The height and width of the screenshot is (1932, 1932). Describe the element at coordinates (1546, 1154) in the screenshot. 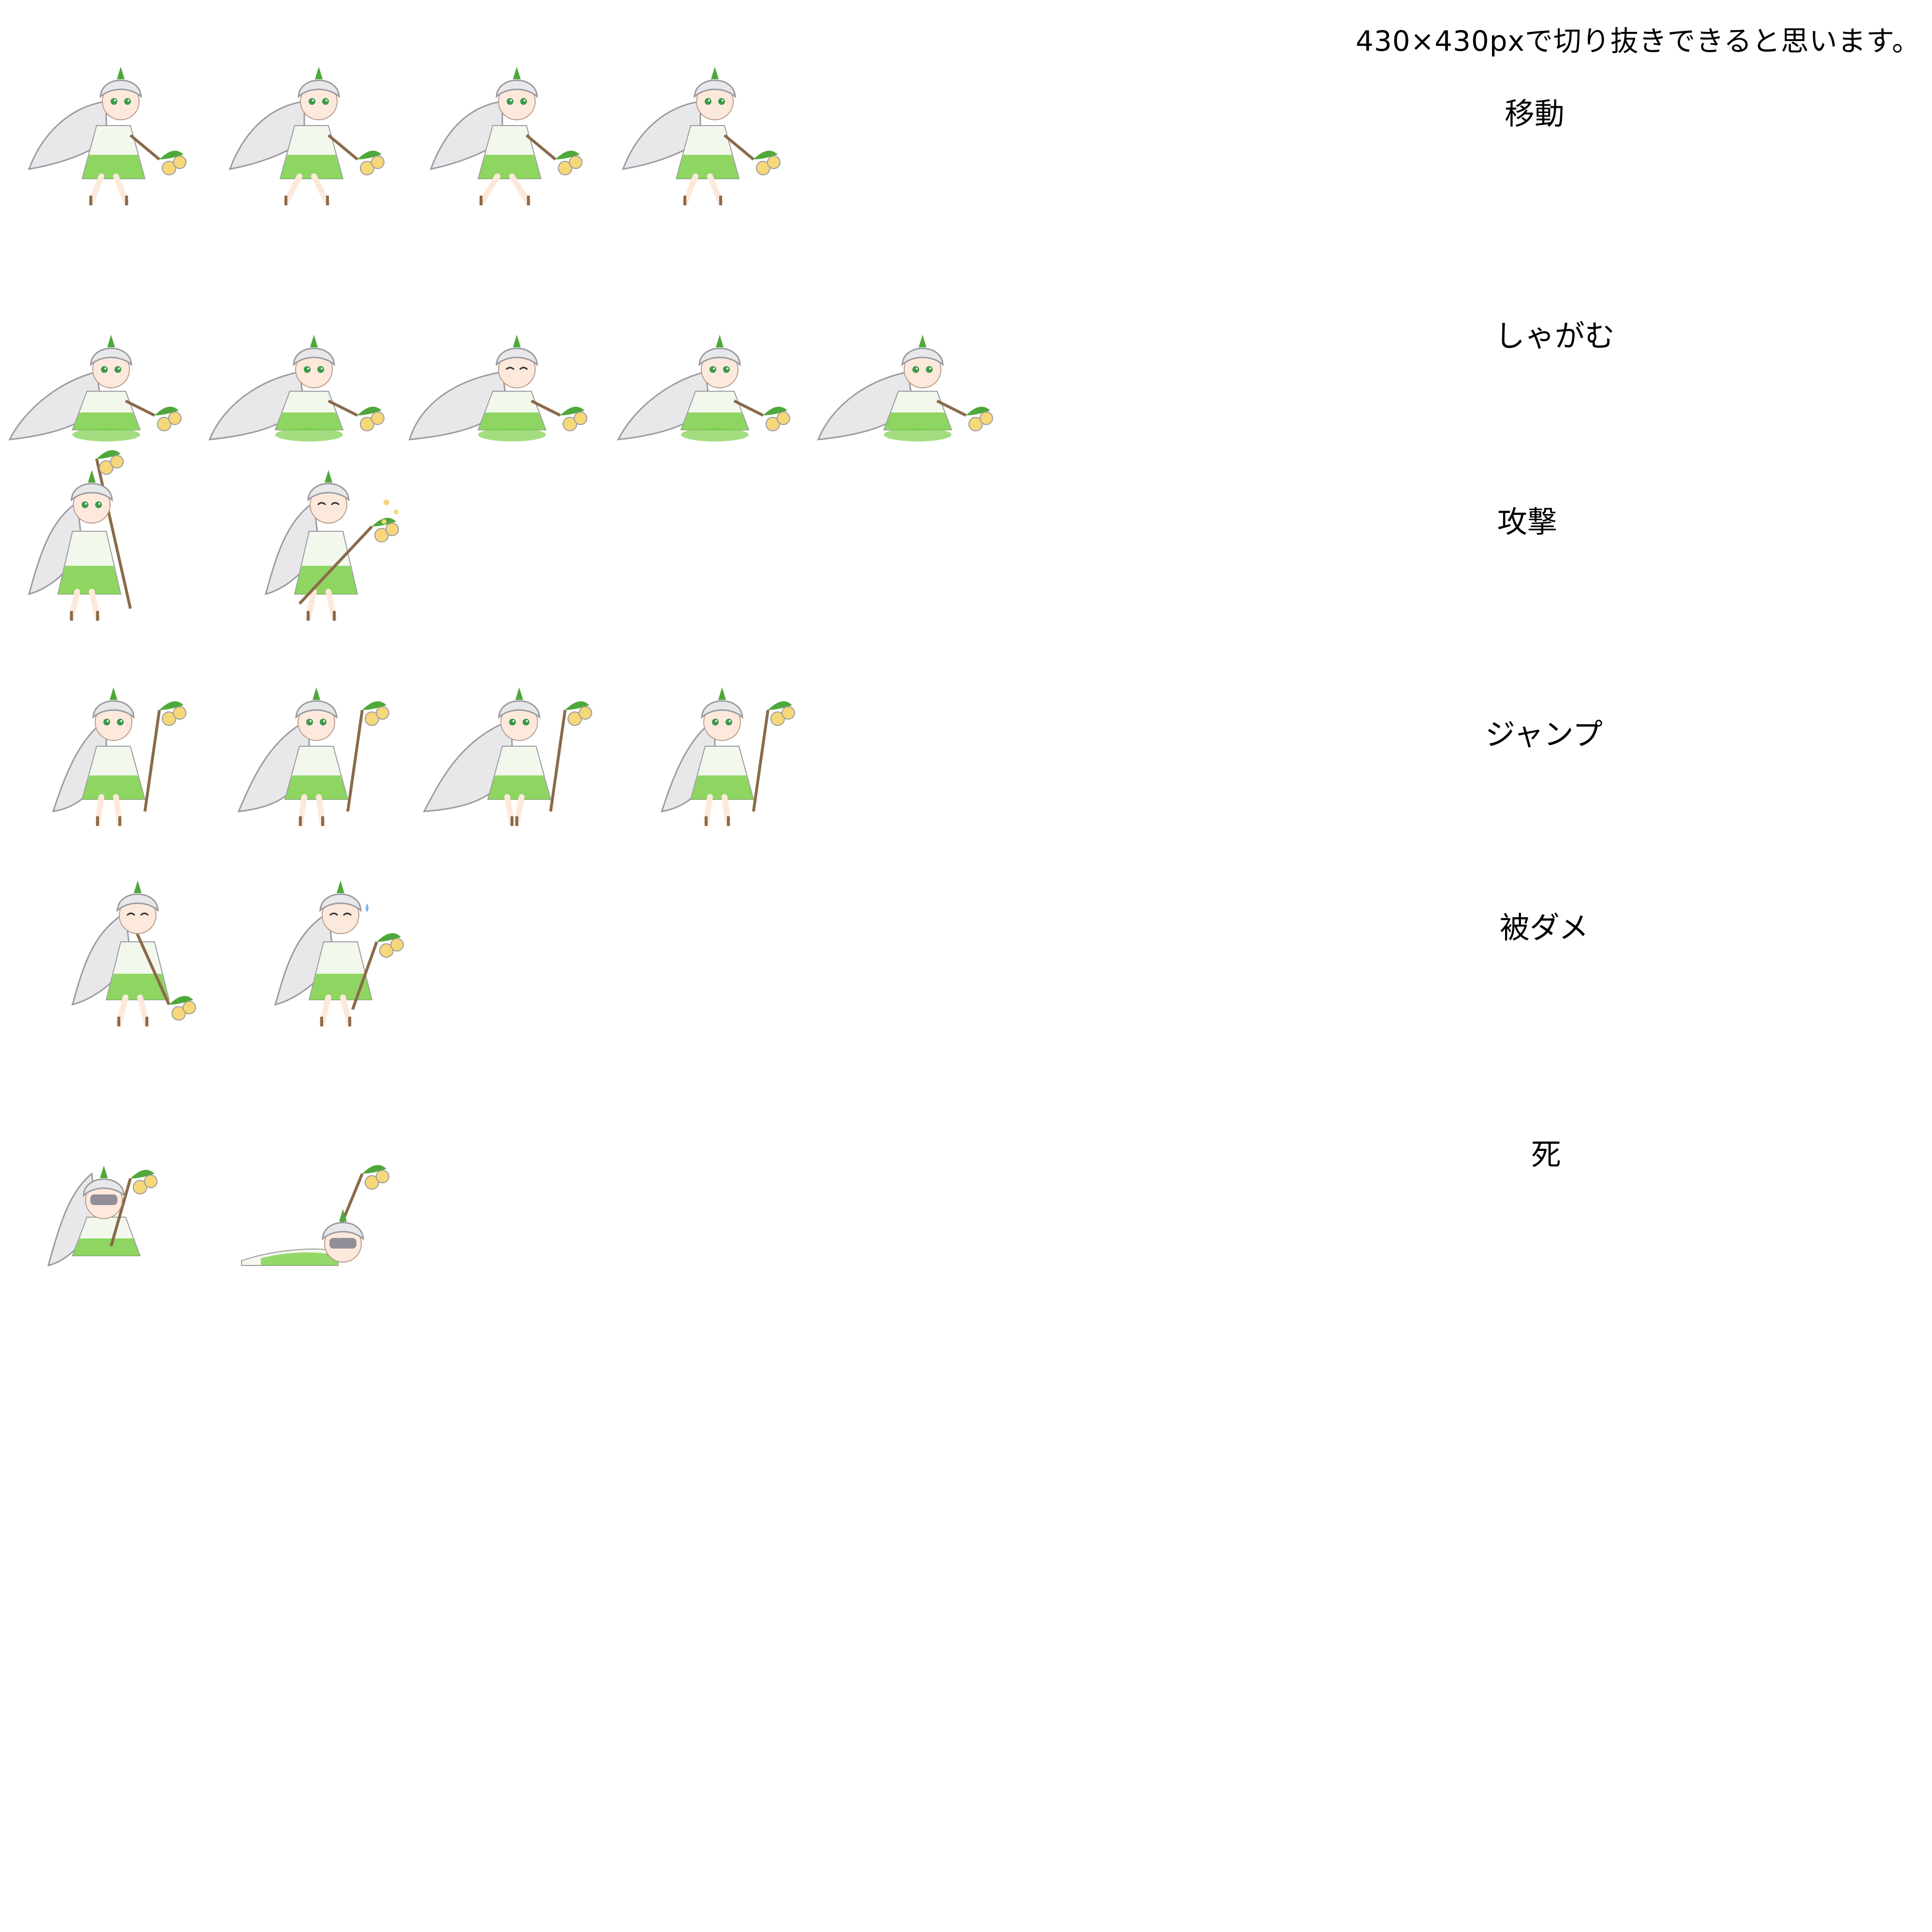

I see `row-label-death: 死` at that location.